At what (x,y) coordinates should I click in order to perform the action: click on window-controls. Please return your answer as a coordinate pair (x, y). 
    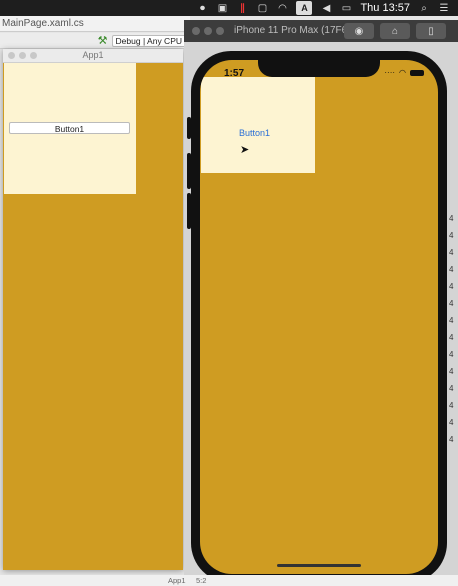
    Looking at the image, I should click on (22, 55).